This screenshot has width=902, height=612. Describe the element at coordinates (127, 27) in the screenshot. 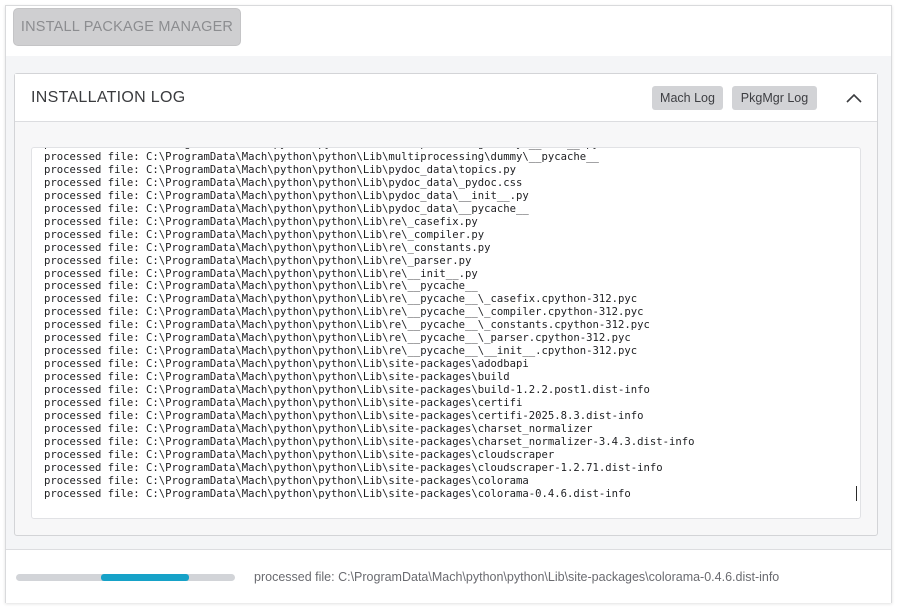

I see `install-package-manager-button: INSTALL PACKAGE MANAGER` at that location.